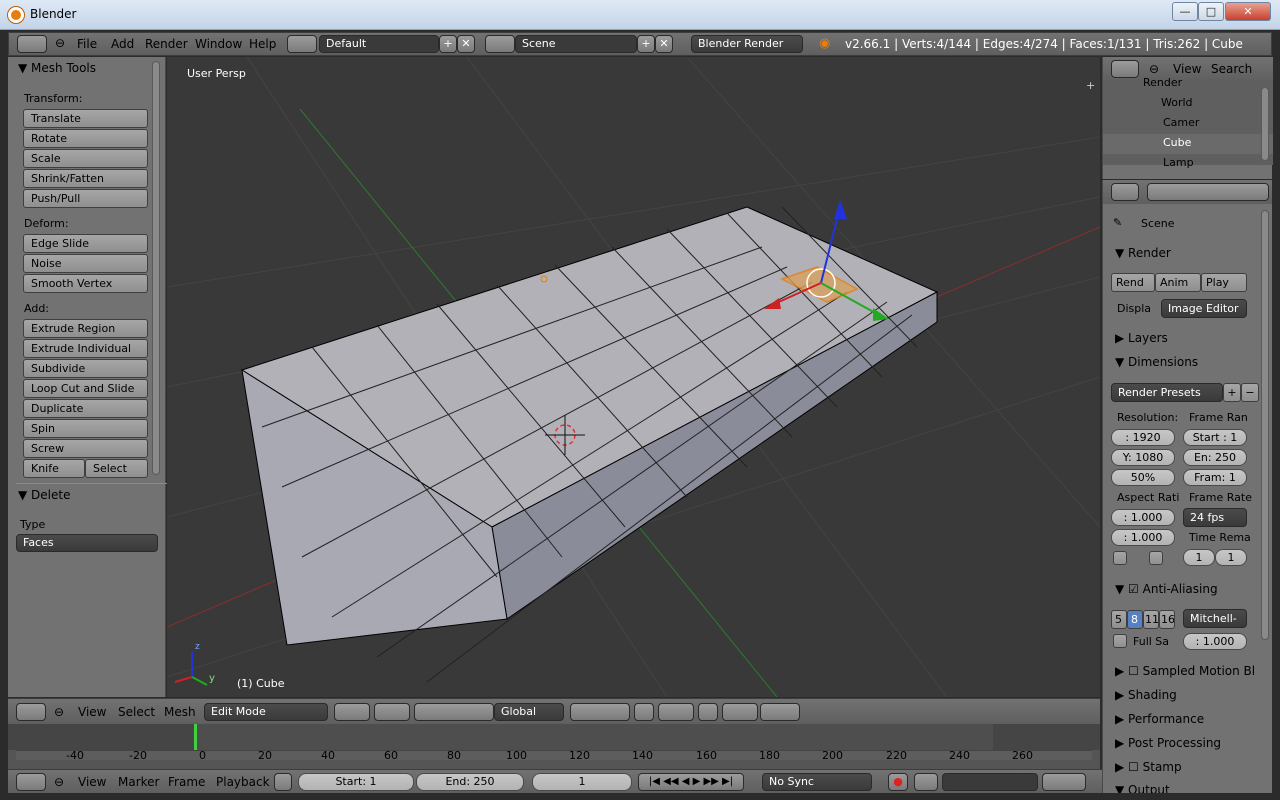 This screenshot has height=800, width=1280. I want to click on render-panel-header: ▼ Render, so click(1143, 253).